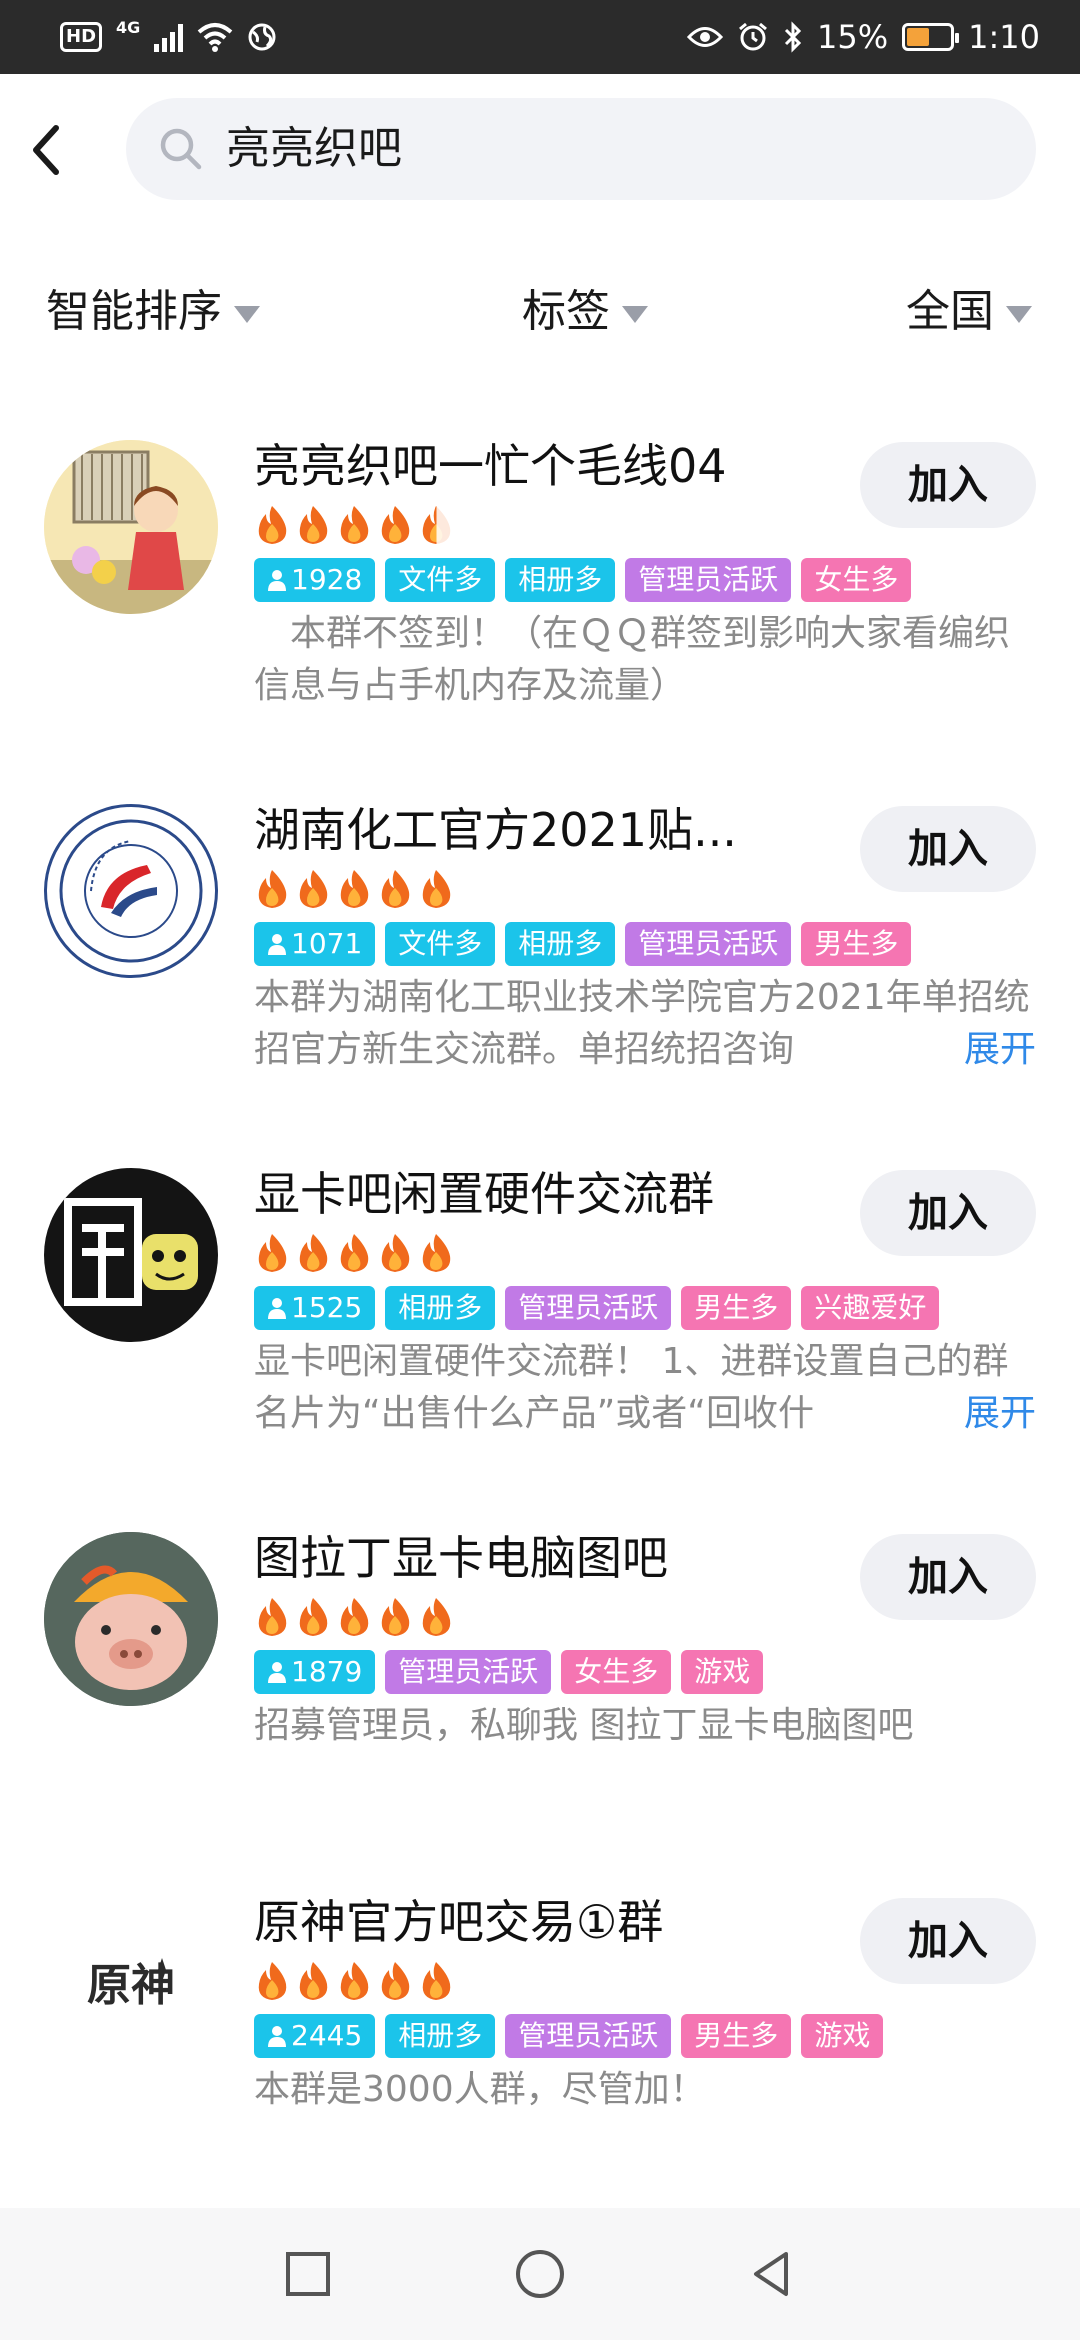  Describe the element at coordinates (47, 150) in the screenshot. I see `back-arrow-icon` at that location.